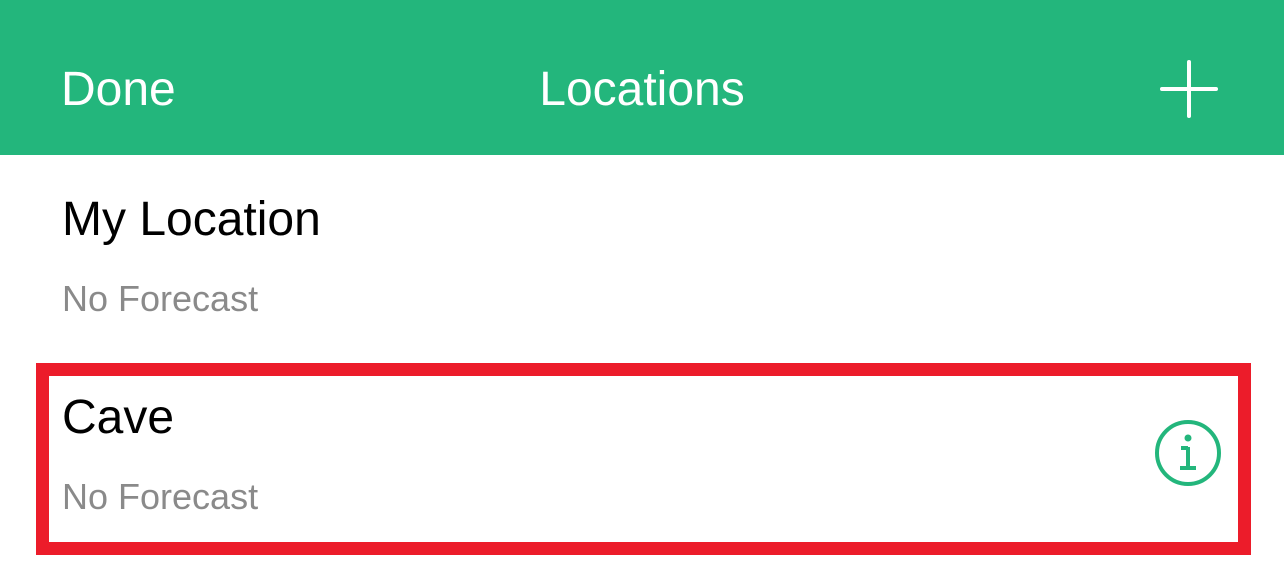 The width and height of the screenshot is (1284, 578). What do you see at coordinates (118, 90) in the screenshot?
I see `done-button: Done` at bounding box center [118, 90].